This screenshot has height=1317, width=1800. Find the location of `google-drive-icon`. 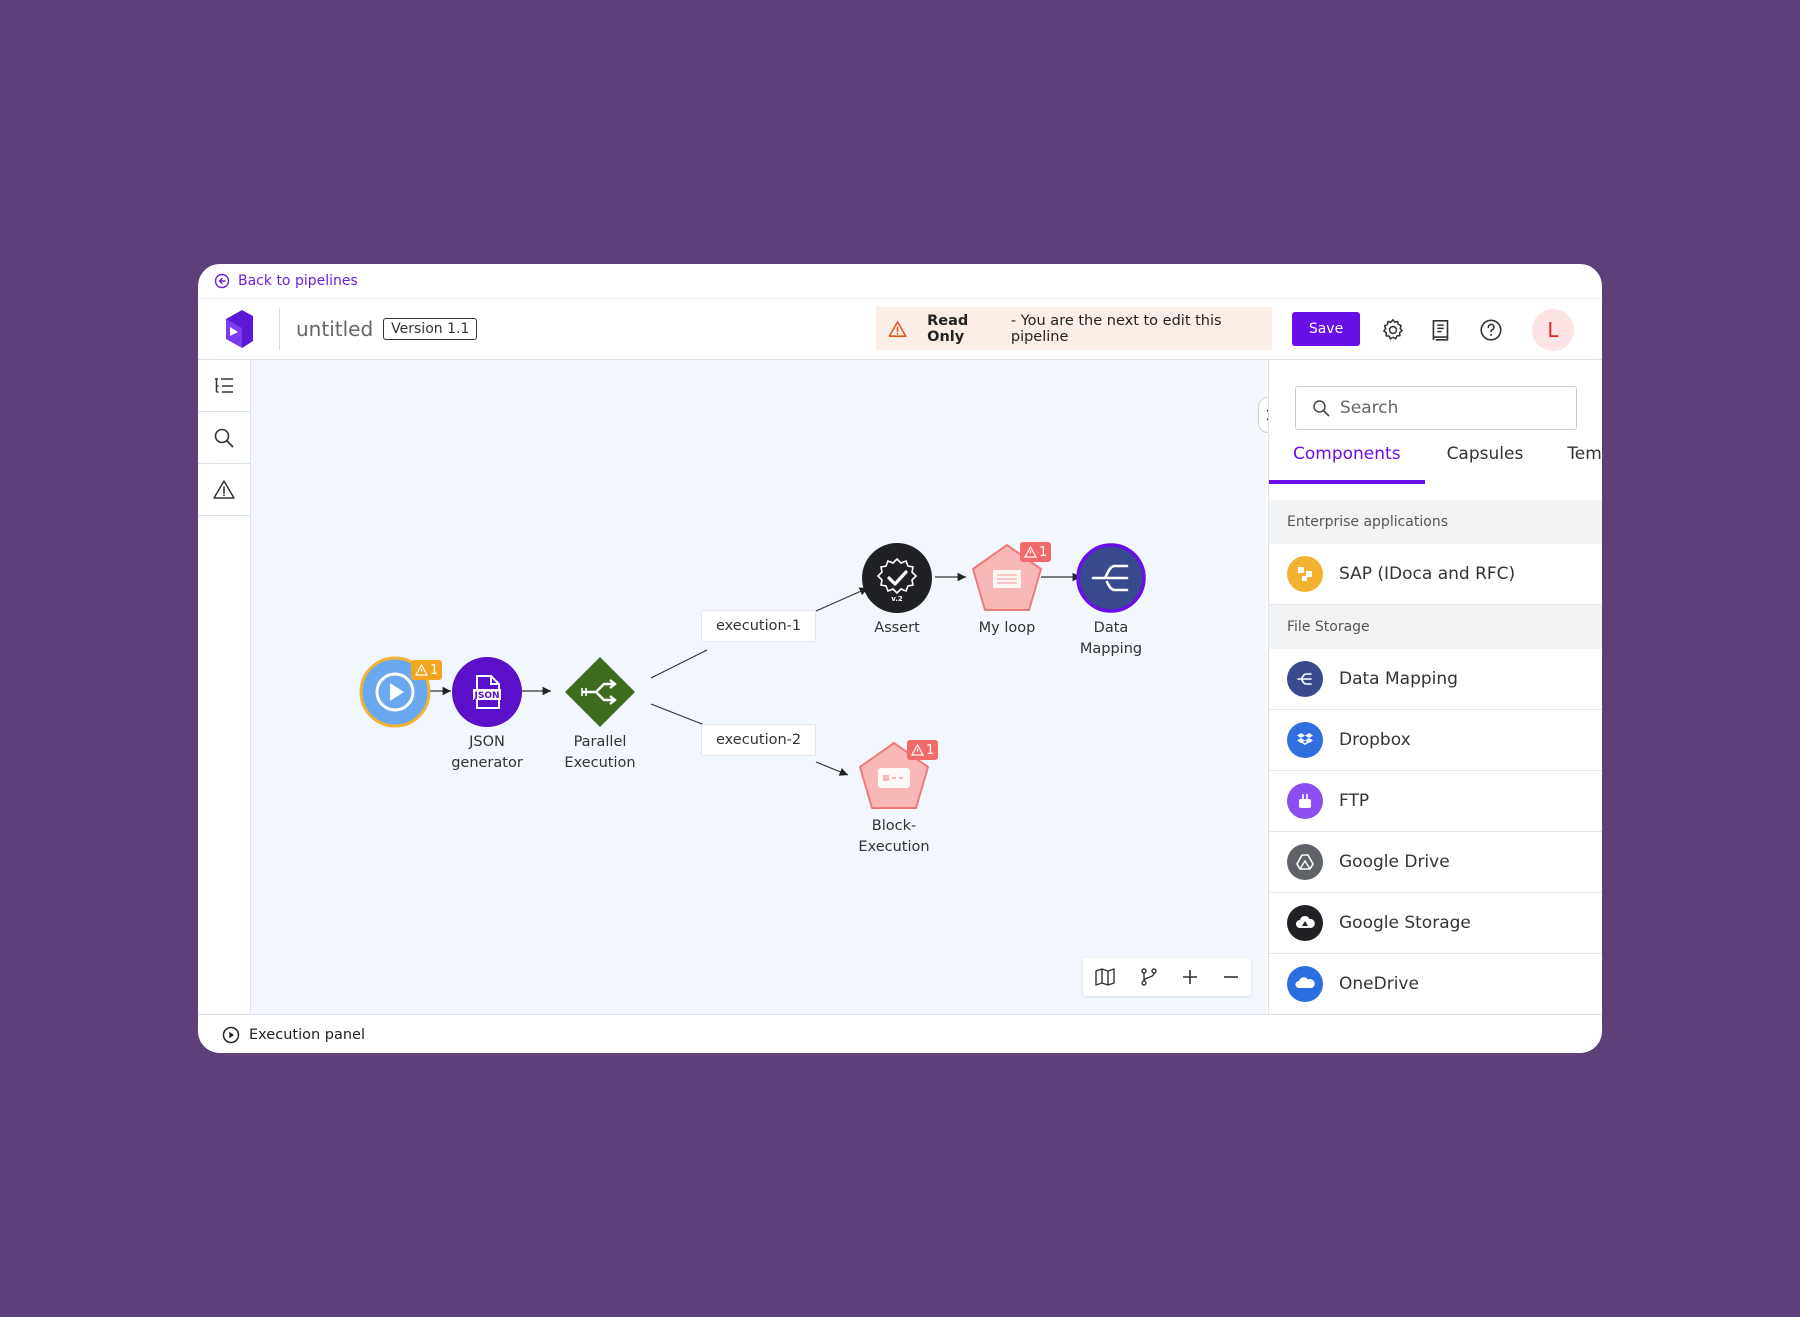

google-drive-icon is located at coordinates (1305, 862).